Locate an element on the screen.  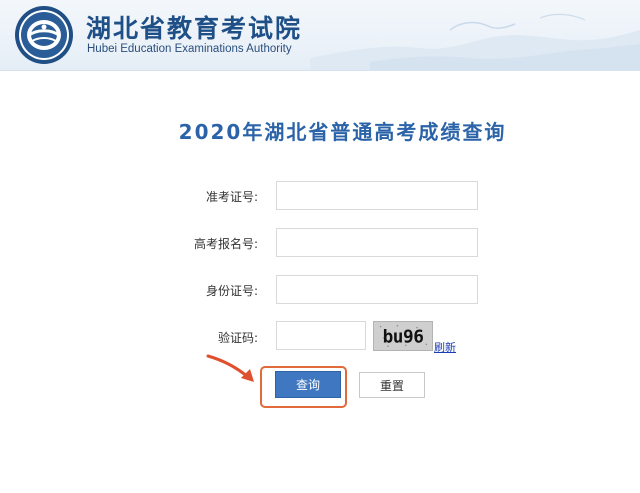
org-name-cn: 湖北省教育考试院 is located at coordinates (194, 28).